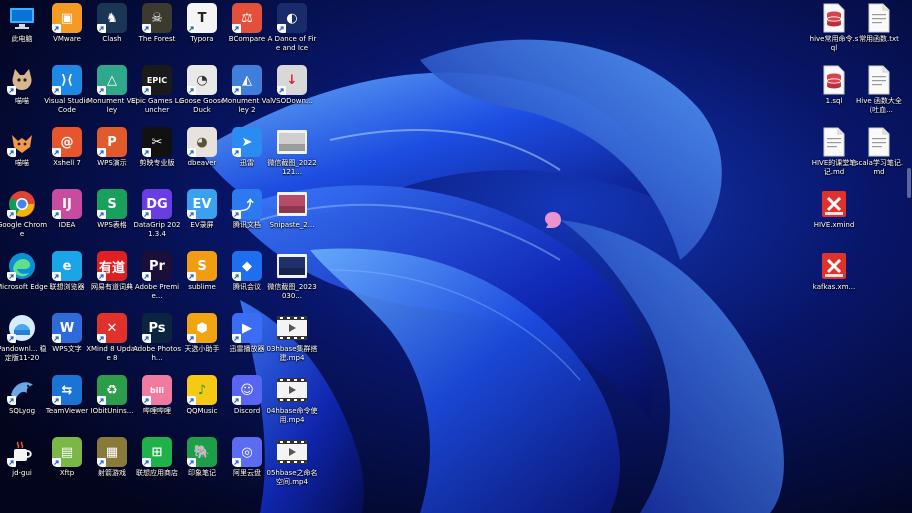 This screenshot has width=912, height=513. Describe the element at coordinates (112, 457) in the screenshot. I see `desktop-icon-lenovo-games: ▦ 射箭游戏` at that location.